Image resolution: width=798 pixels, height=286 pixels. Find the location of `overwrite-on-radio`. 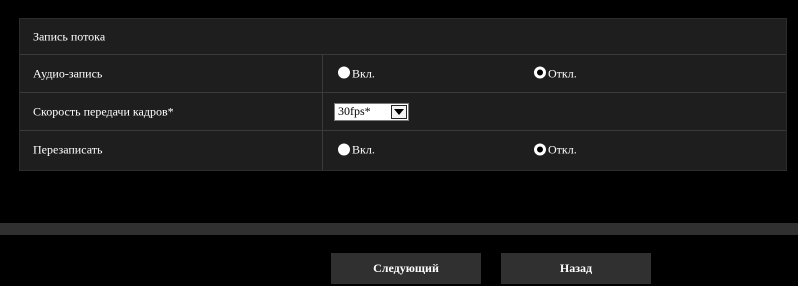

overwrite-on-radio is located at coordinates (344, 149).